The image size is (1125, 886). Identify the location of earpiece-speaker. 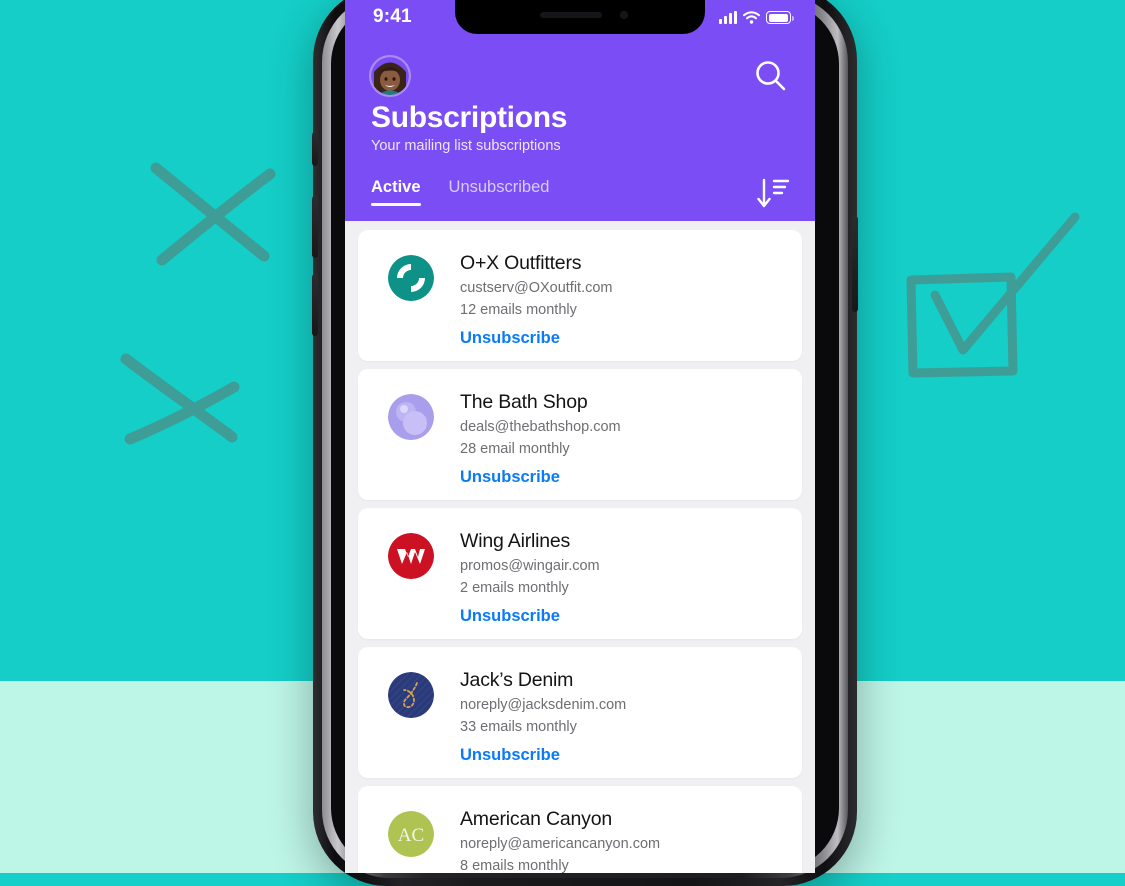
(571, 15).